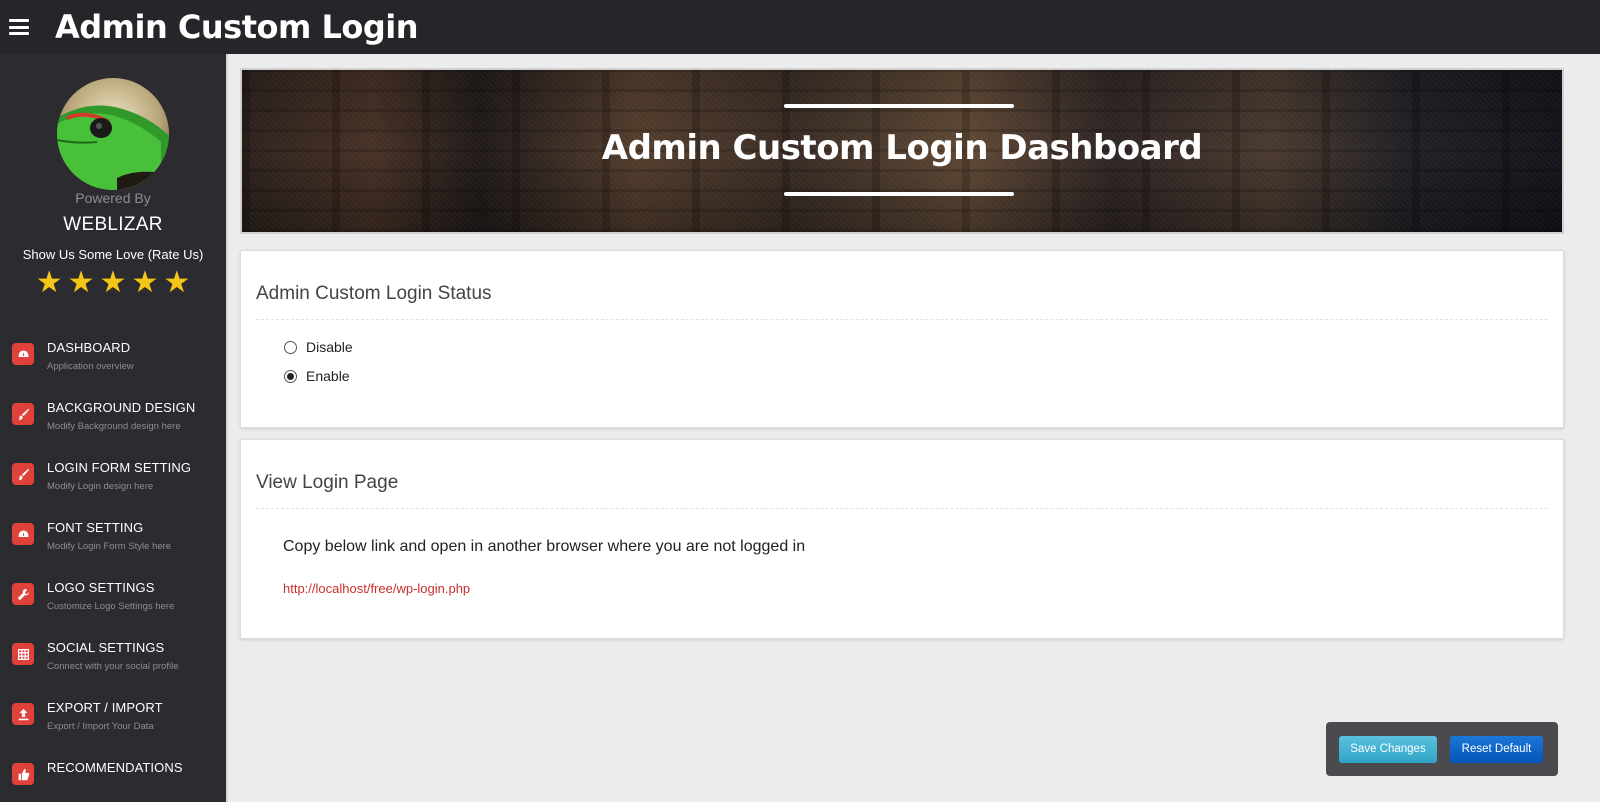 This screenshot has height=802, width=1600. I want to click on rating-stars: ★ ★ ★ ★ ★, so click(113, 283).